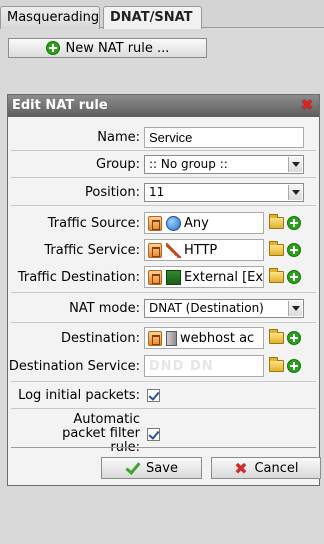 This screenshot has width=324, height=544. What do you see at coordinates (163, 395) in the screenshot?
I see `log-initial-row: Log initial packets:` at bounding box center [163, 395].